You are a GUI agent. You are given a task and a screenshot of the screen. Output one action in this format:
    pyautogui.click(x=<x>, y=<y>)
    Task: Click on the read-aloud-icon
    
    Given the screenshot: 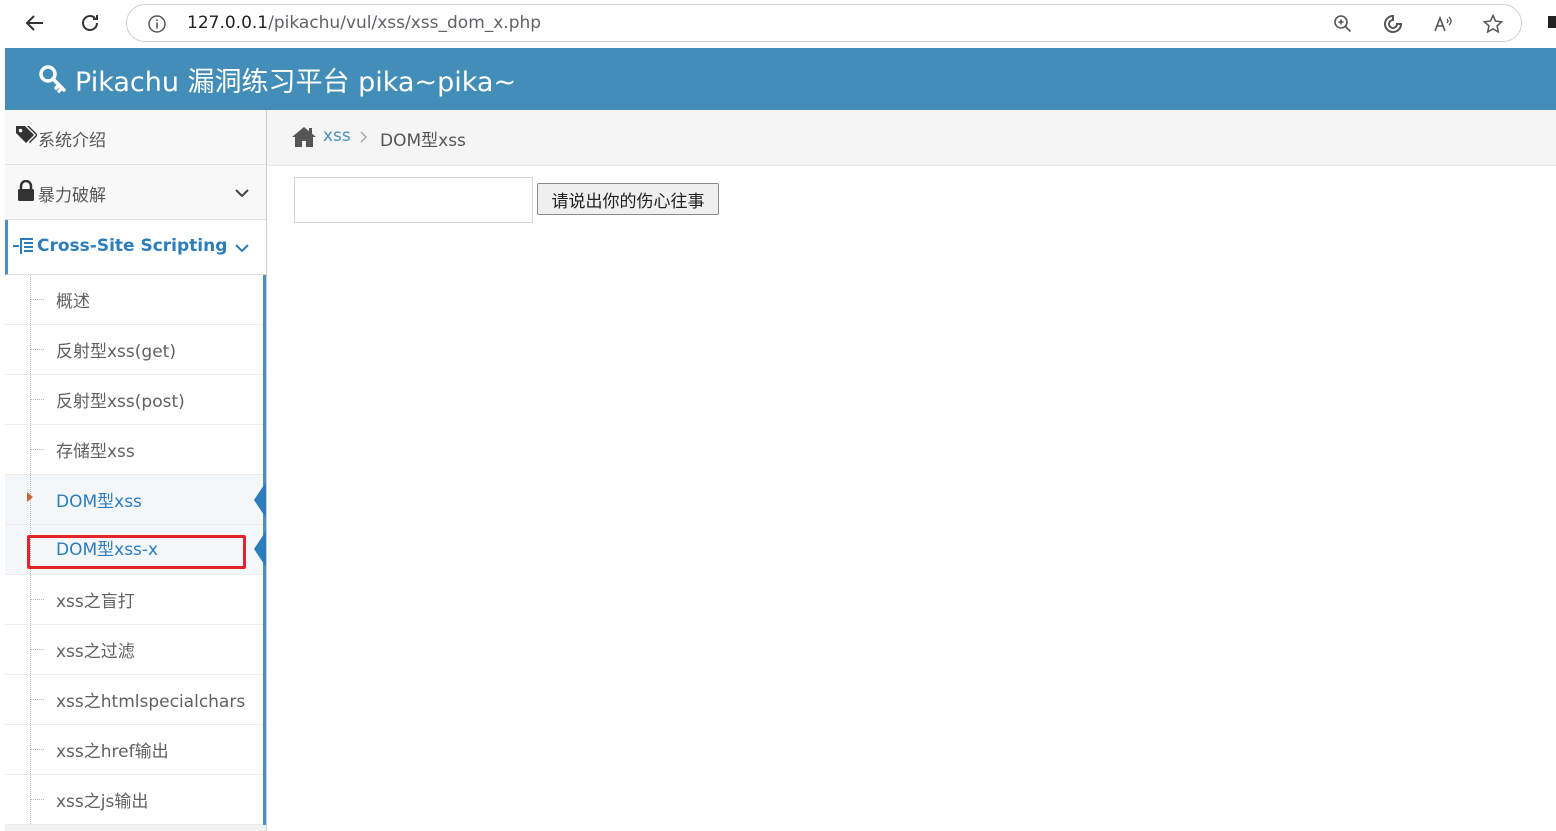 What is the action you would take?
    pyautogui.click(x=1443, y=24)
    